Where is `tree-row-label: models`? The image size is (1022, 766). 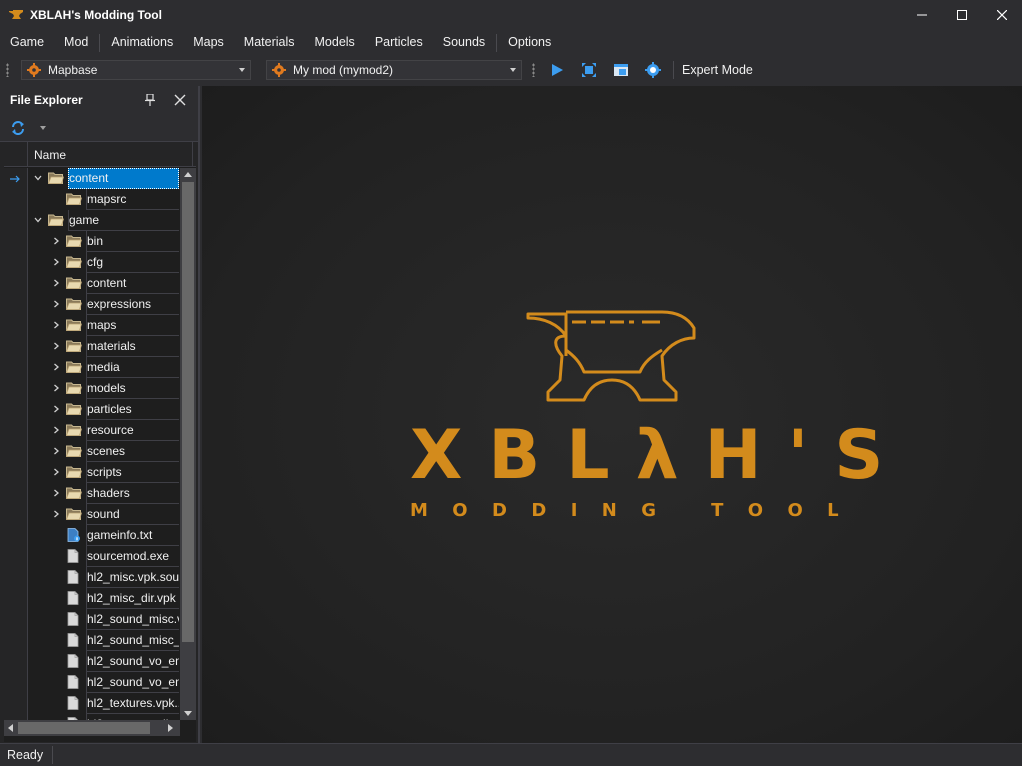 tree-row-label: models is located at coordinates (106, 388).